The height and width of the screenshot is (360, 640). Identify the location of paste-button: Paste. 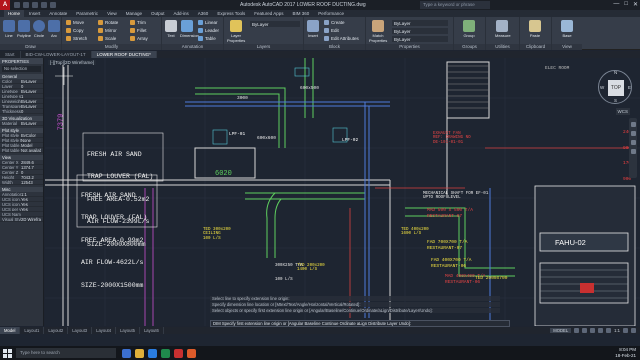
(535, 29).